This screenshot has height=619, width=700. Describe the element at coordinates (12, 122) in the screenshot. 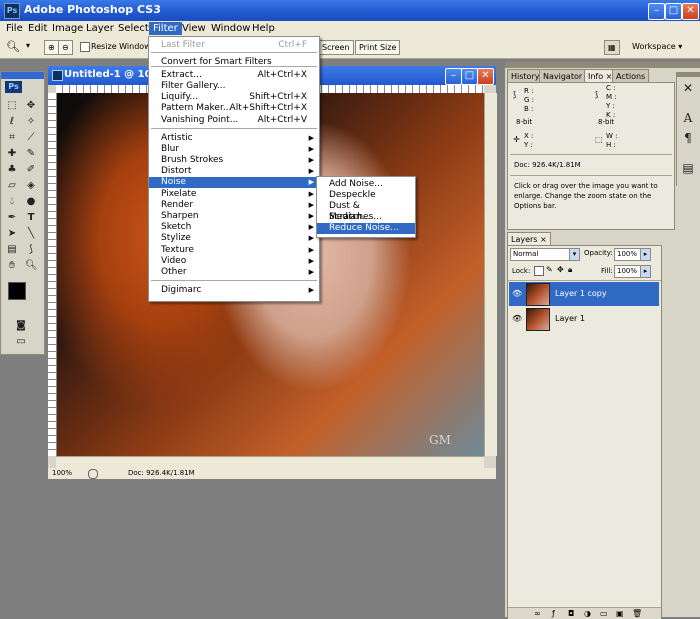

I see `lasso-tool-icon: ℓ` at that location.